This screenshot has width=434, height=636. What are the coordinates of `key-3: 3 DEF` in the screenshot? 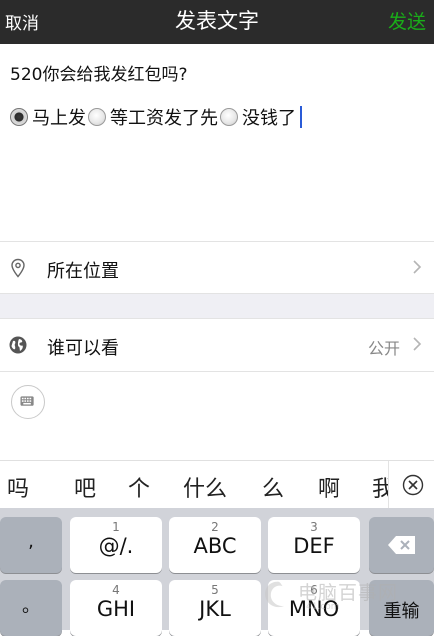 It's located at (314, 545).